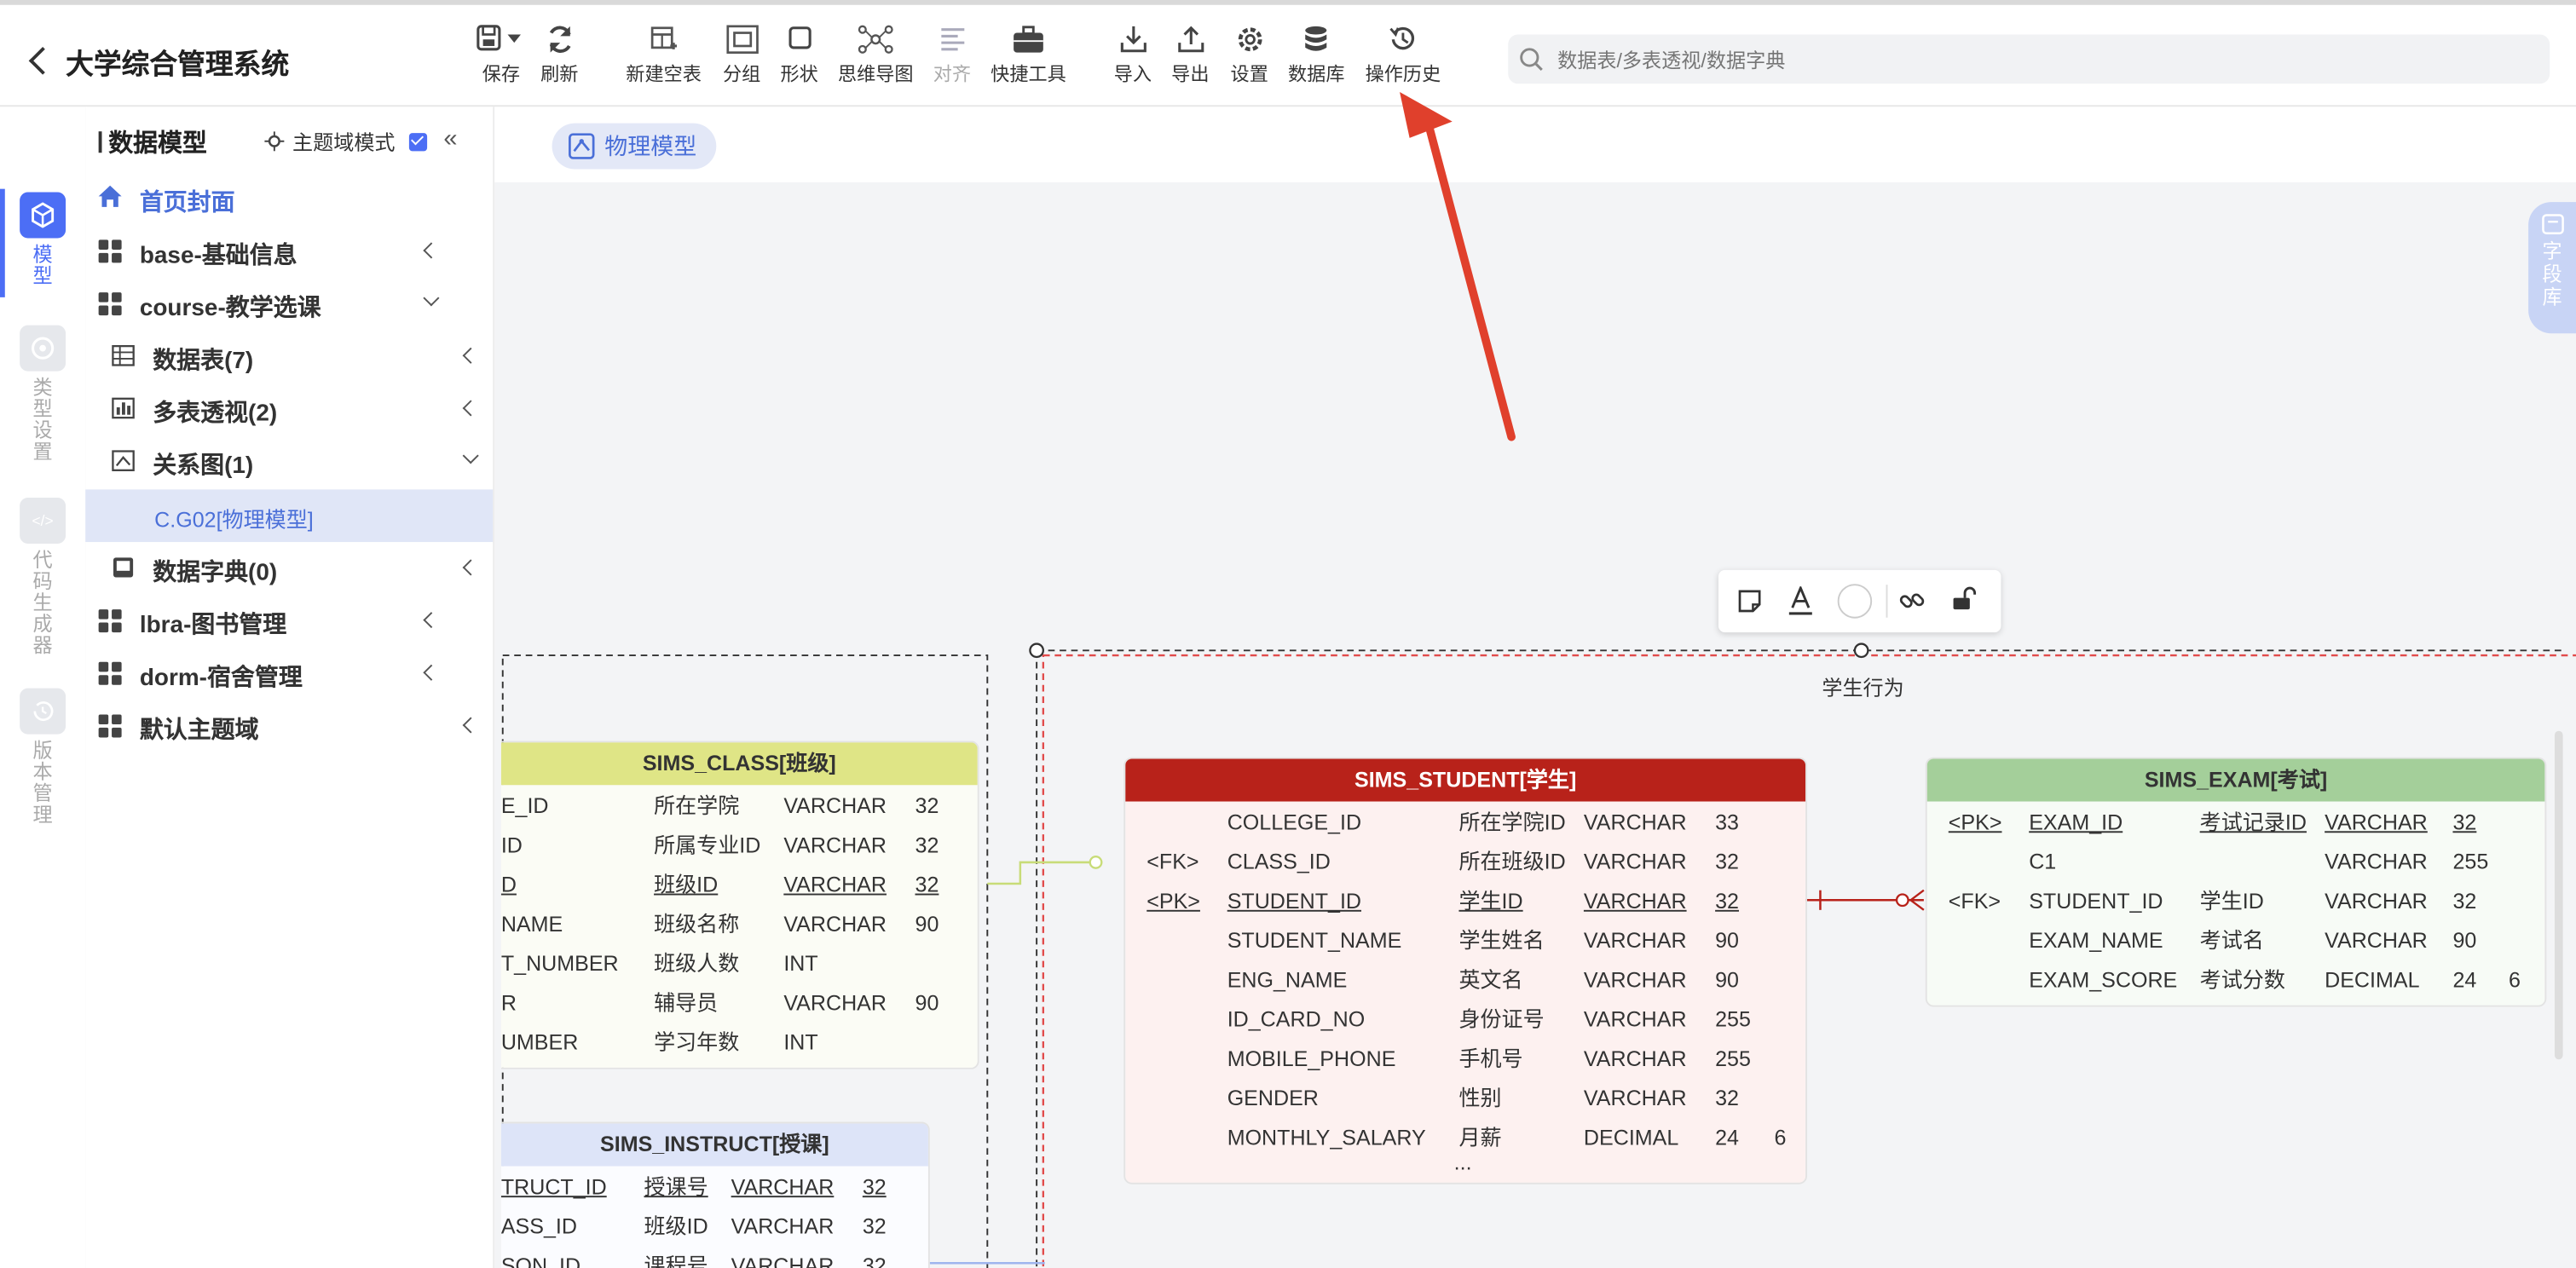 The image size is (2576, 1268). I want to click on floating-toolbar, so click(1859, 601).